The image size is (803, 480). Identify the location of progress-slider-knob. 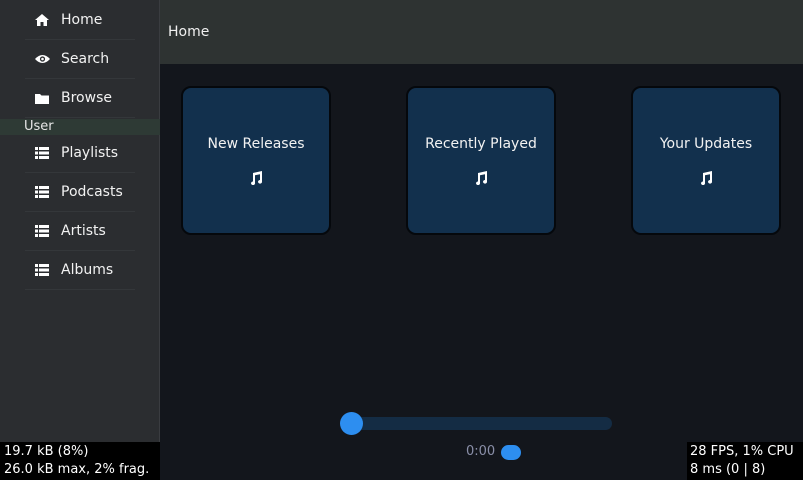
(351, 423).